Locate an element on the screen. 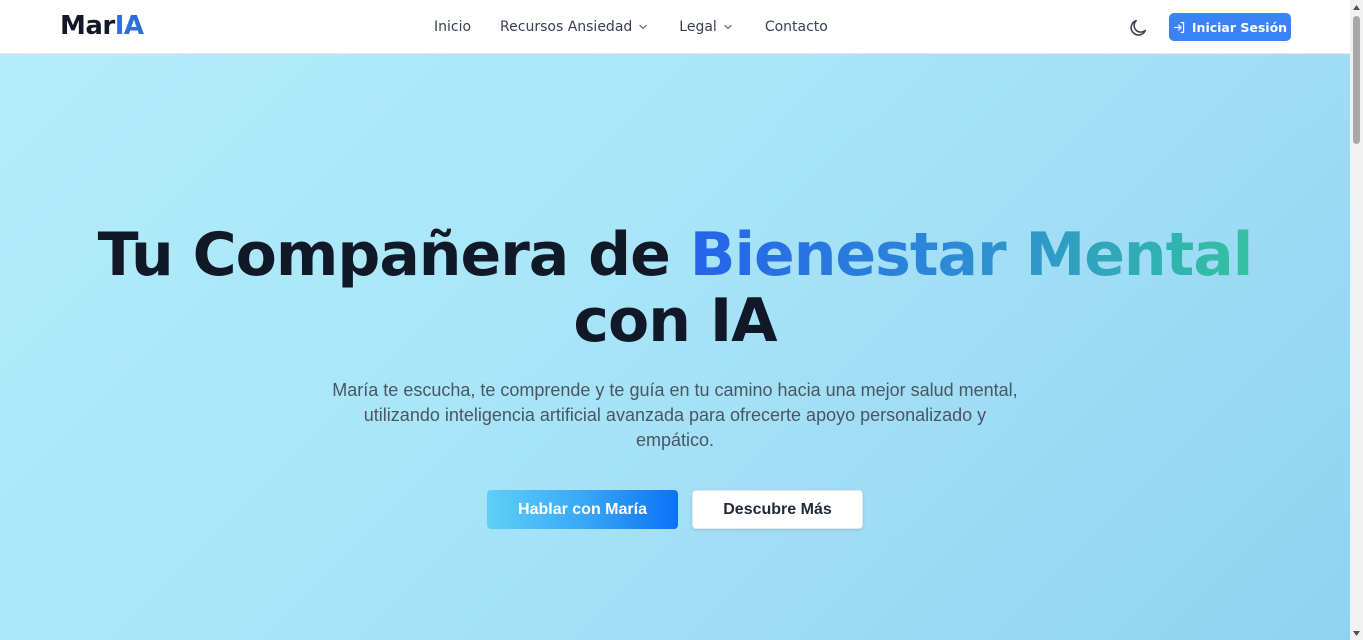 This screenshot has height=640, width=1363. nav-link-contacto: Contacto is located at coordinates (796, 27).